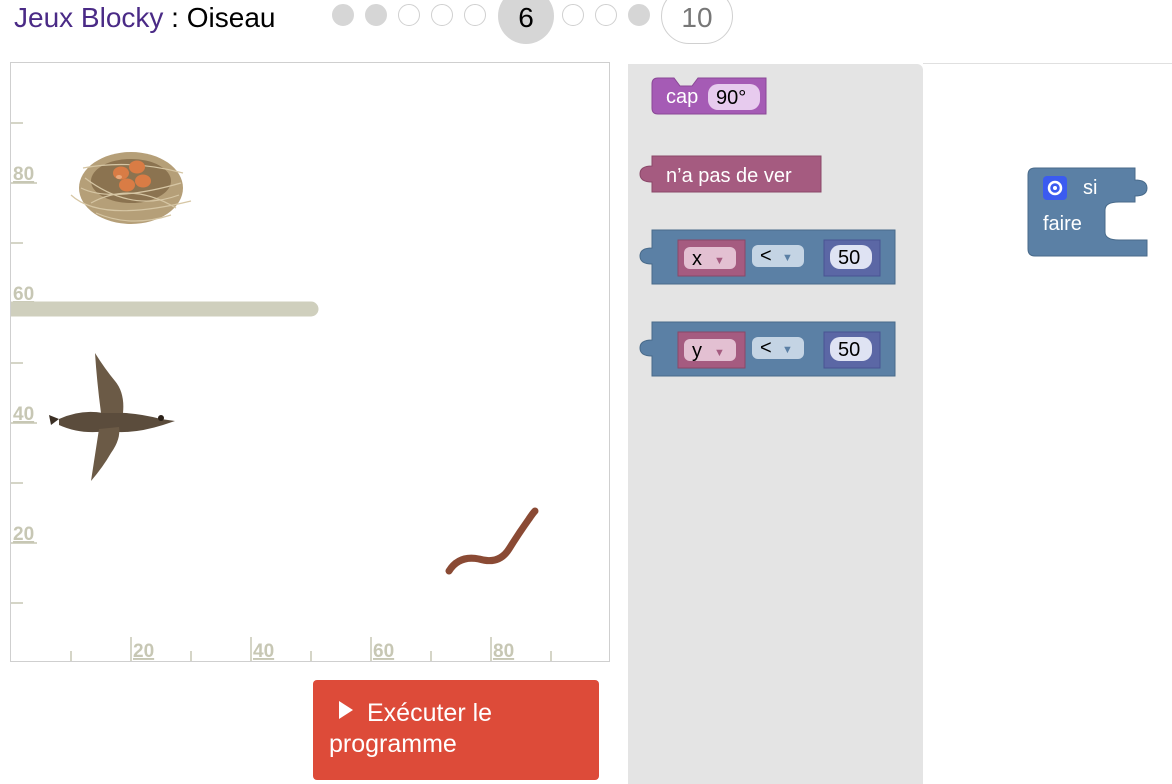  I want to click on nest-icon, so click(131, 188).